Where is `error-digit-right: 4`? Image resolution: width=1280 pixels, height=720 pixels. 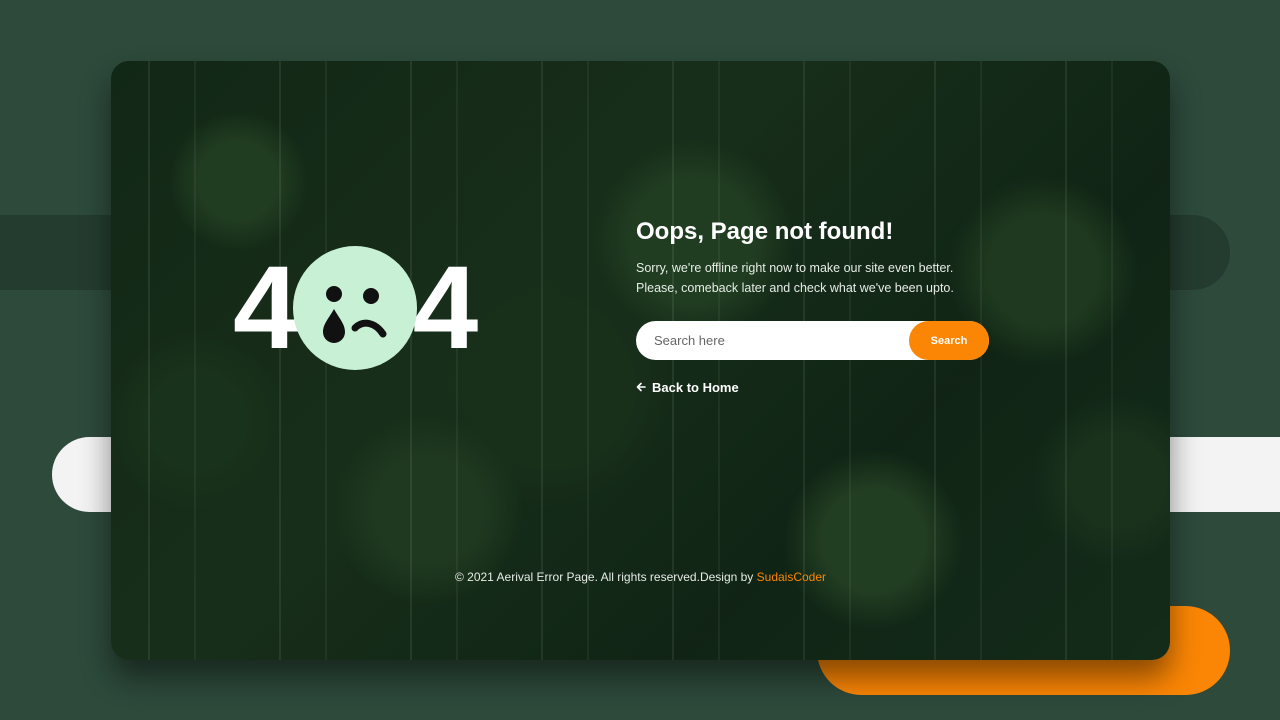 error-digit-right: 4 is located at coordinates (445, 308).